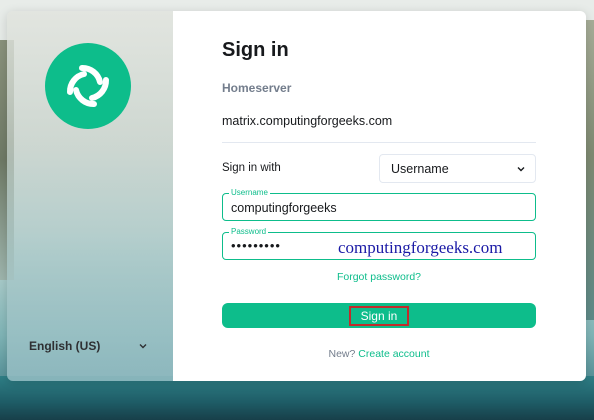  I want to click on forgot-password-link: Forgot password?, so click(379, 277).